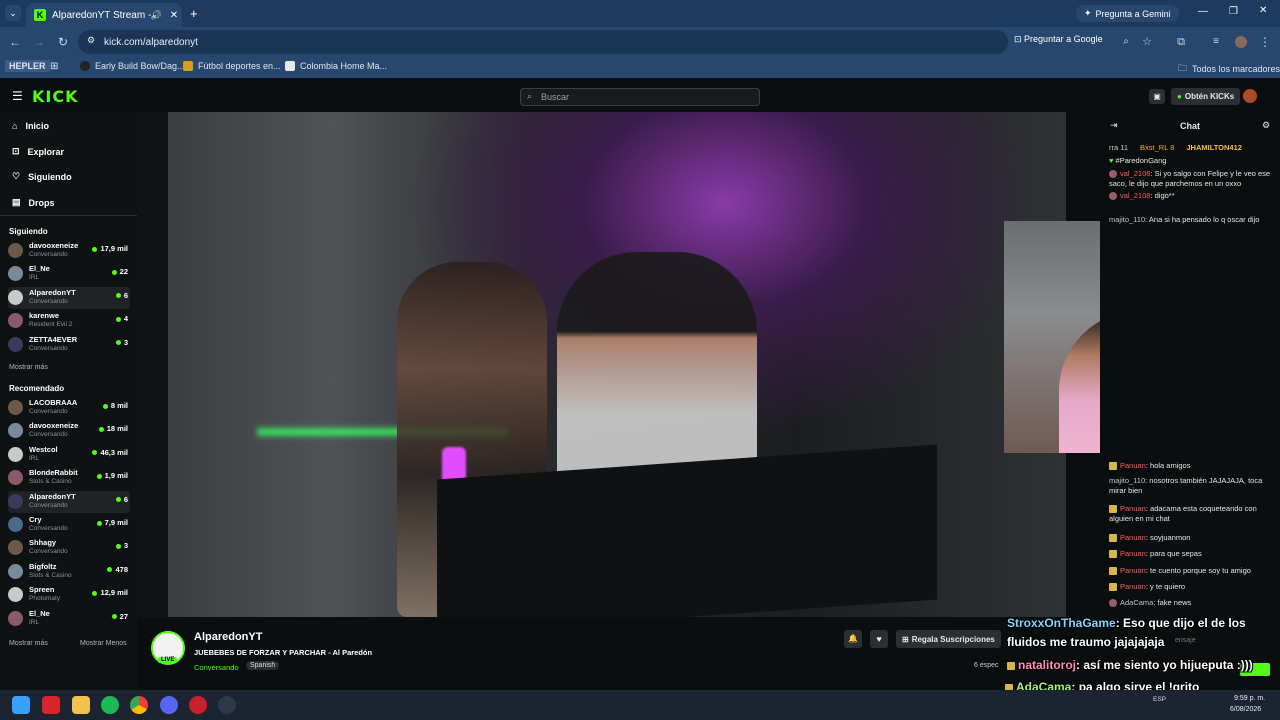 Image resolution: width=1280 pixels, height=720 pixels. Describe the element at coordinates (51, 705) in the screenshot. I see `youtube-app-icon` at that location.